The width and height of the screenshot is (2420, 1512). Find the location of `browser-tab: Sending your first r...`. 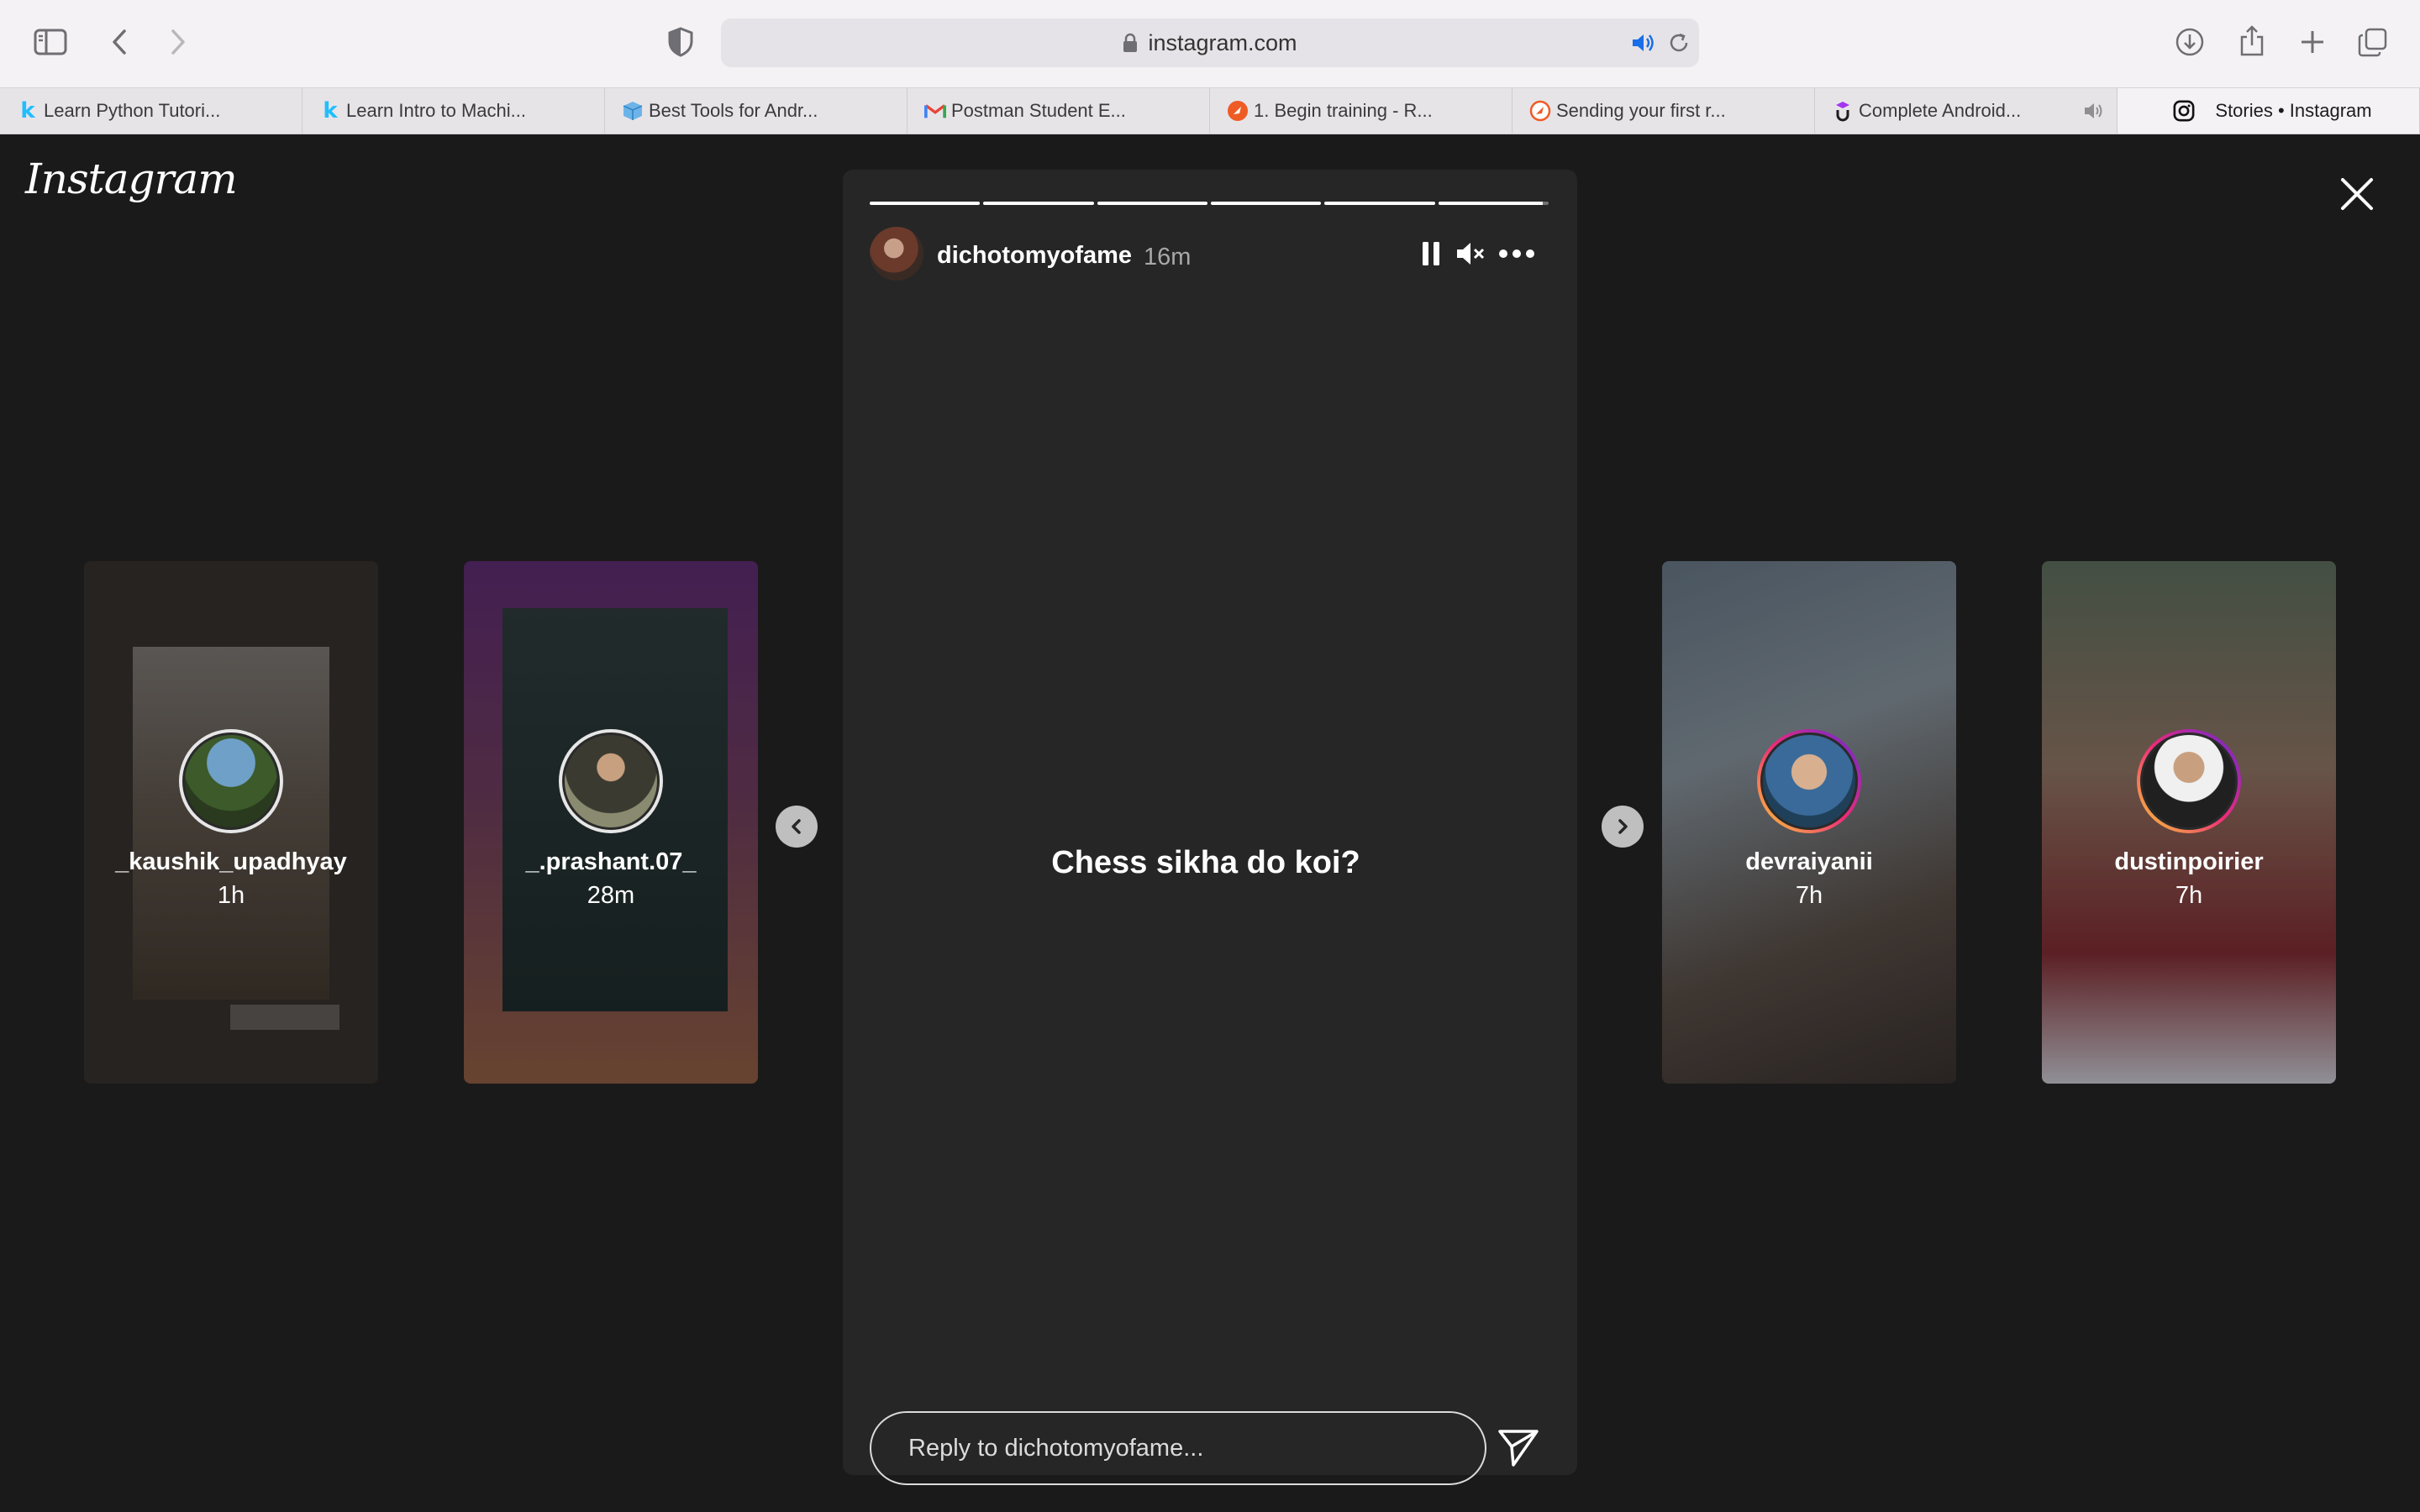

browser-tab: Sending your first r... is located at coordinates (1663, 111).